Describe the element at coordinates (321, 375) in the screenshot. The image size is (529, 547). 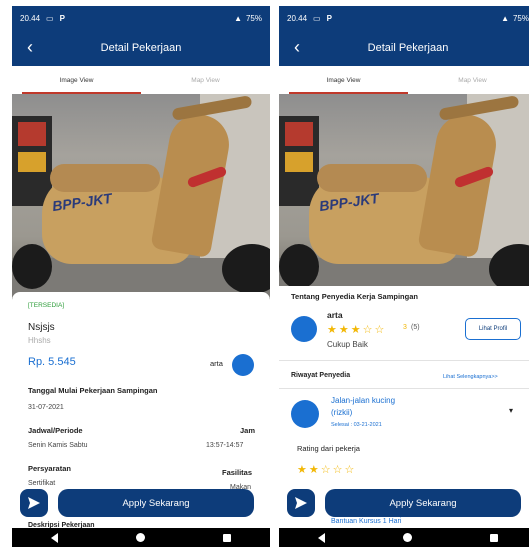
I see `history-section-title: Riwayat Penyedia` at that location.